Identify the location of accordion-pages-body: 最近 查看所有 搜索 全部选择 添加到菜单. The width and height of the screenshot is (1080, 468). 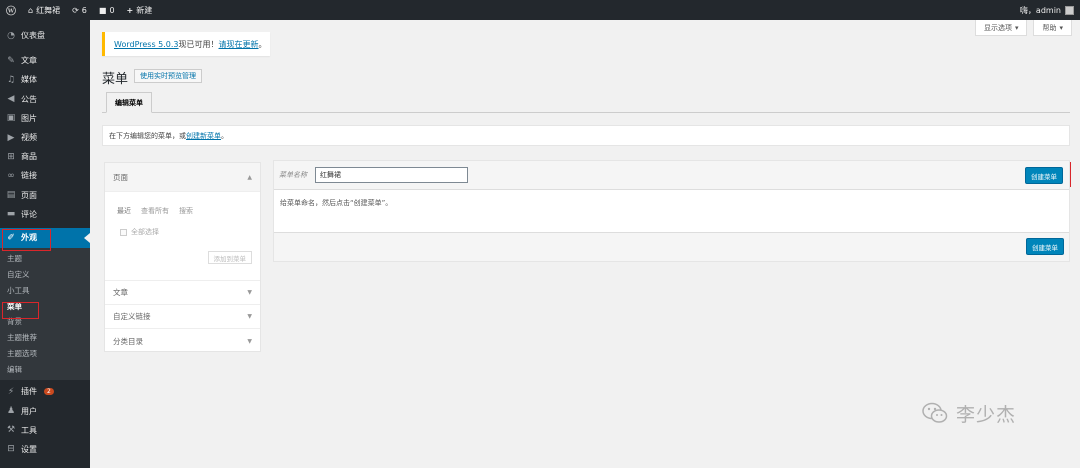
(182, 236).